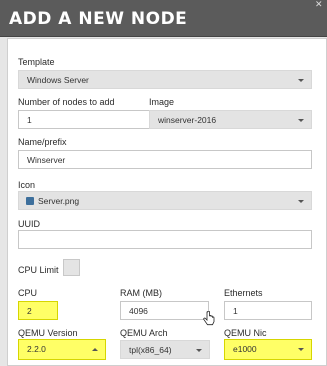  What do you see at coordinates (144, 333) in the screenshot?
I see `qemu-arch-label: QEMU Arch` at bounding box center [144, 333].